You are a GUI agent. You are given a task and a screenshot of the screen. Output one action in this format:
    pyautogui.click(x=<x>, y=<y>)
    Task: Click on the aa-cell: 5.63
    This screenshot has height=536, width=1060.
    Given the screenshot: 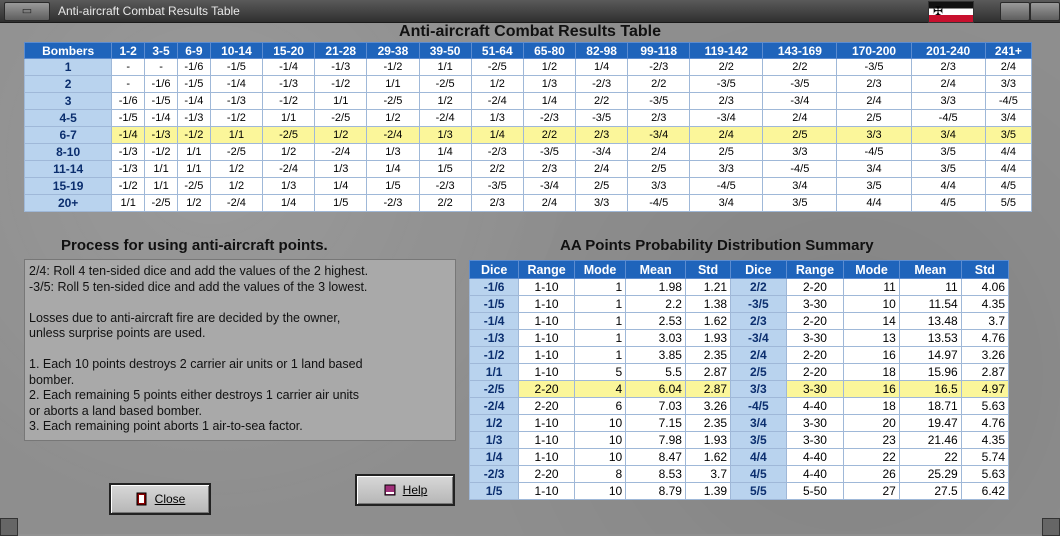 What is the action you would take?
    pyautogui.click(x=985, y=406)
    